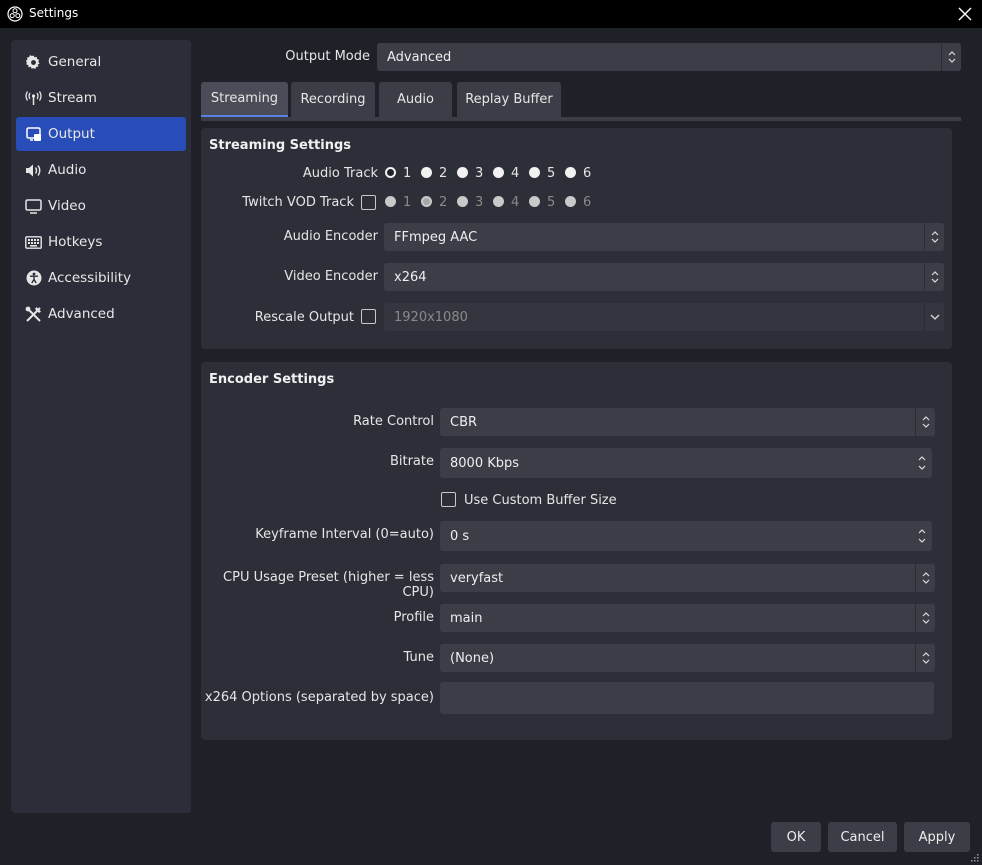  Describe the element at coordinates (304, 317) in the screenshot. I see `rescale-output-label: Rescale Output` at that location.